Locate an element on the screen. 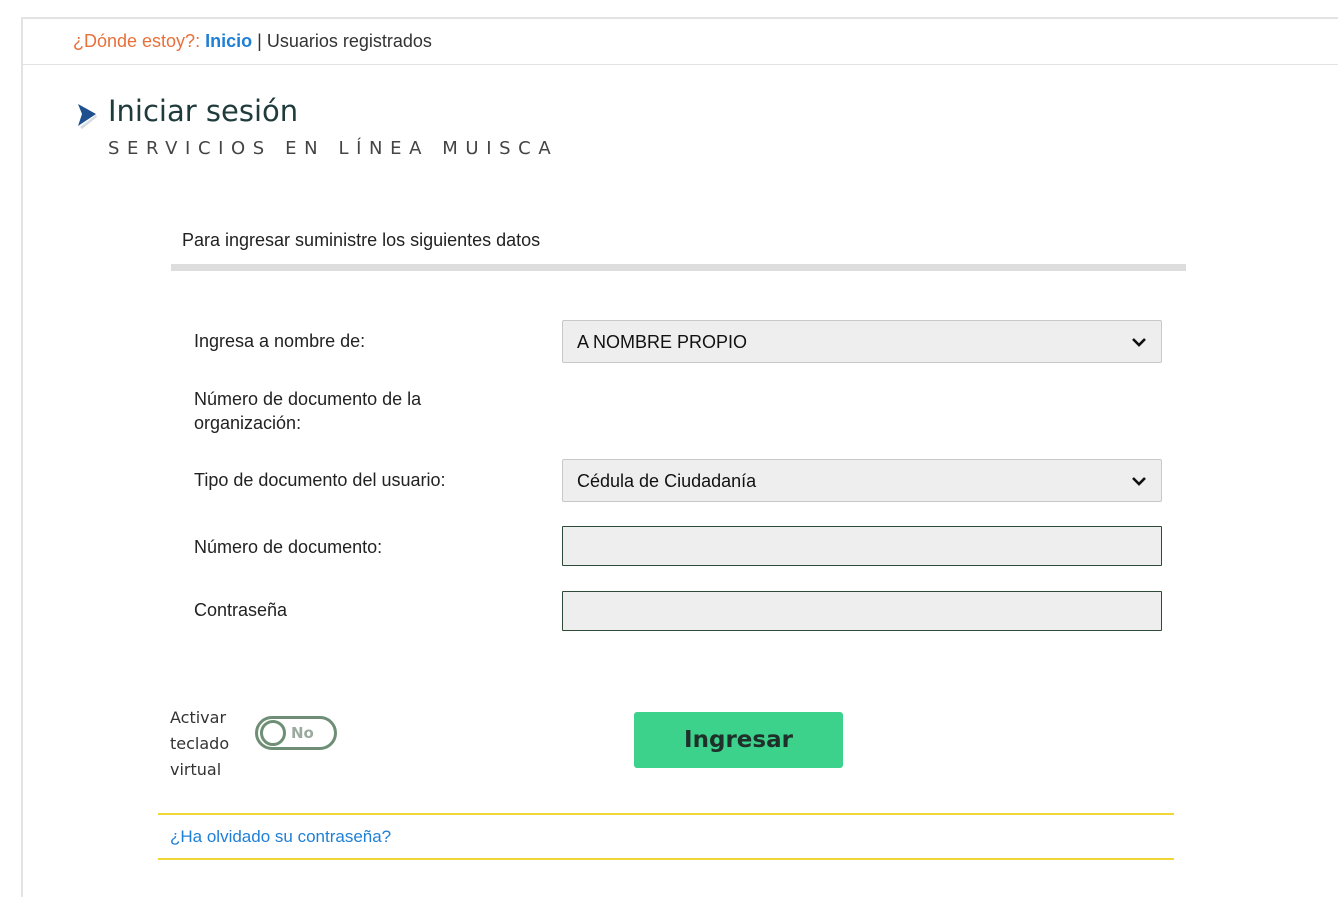 The image size is (1338, 897). virtual-keyboard-toggle: No is located at coordinates (296, 733).